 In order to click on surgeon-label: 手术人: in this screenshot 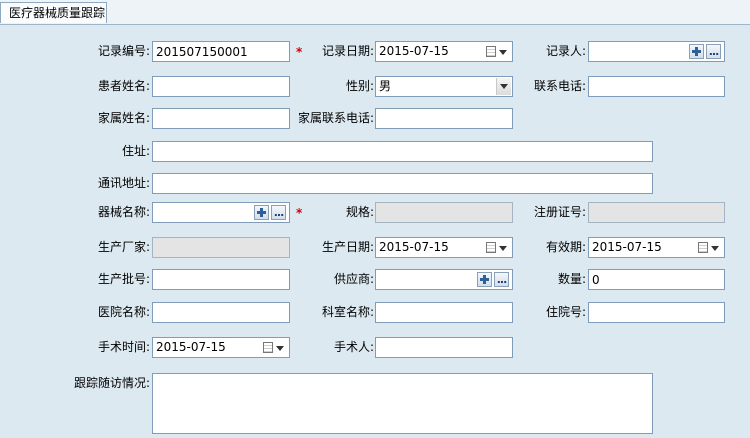, I will do `click(353, 347)`.